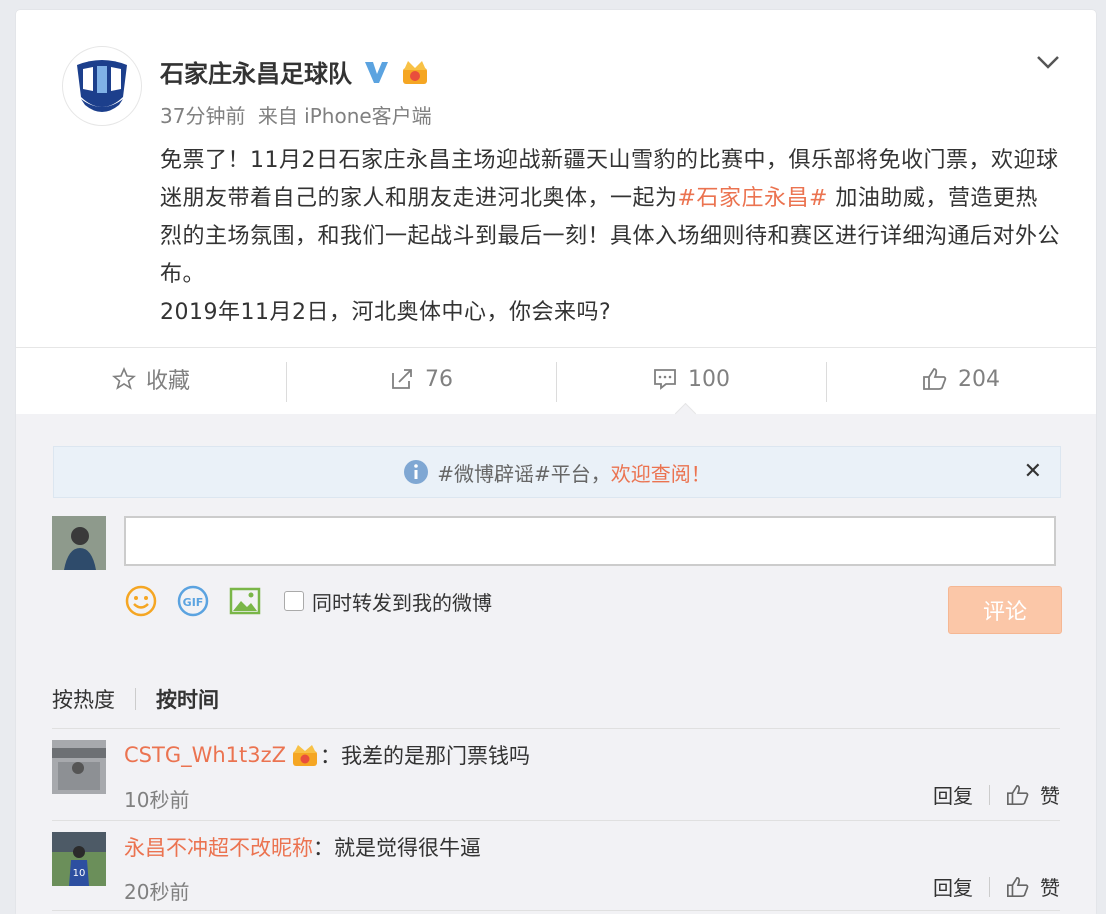 The width and height of the screenshot is (1106, 914). I want to click on forward-label: 同时转发到我的微博, so click(402, 602).